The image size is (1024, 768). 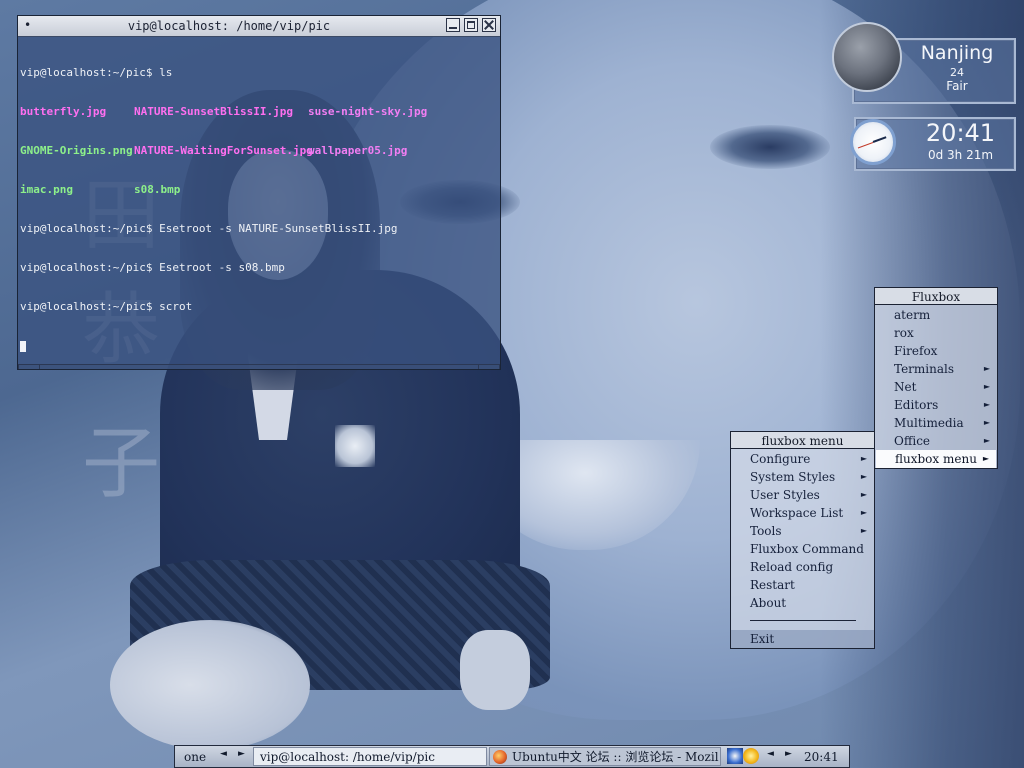 What do you see at coordinates (259, 72) in the screenshot?
I see `terminal-line: vip@localhost:~/pic$ ls` at bounding box center [259, 72].